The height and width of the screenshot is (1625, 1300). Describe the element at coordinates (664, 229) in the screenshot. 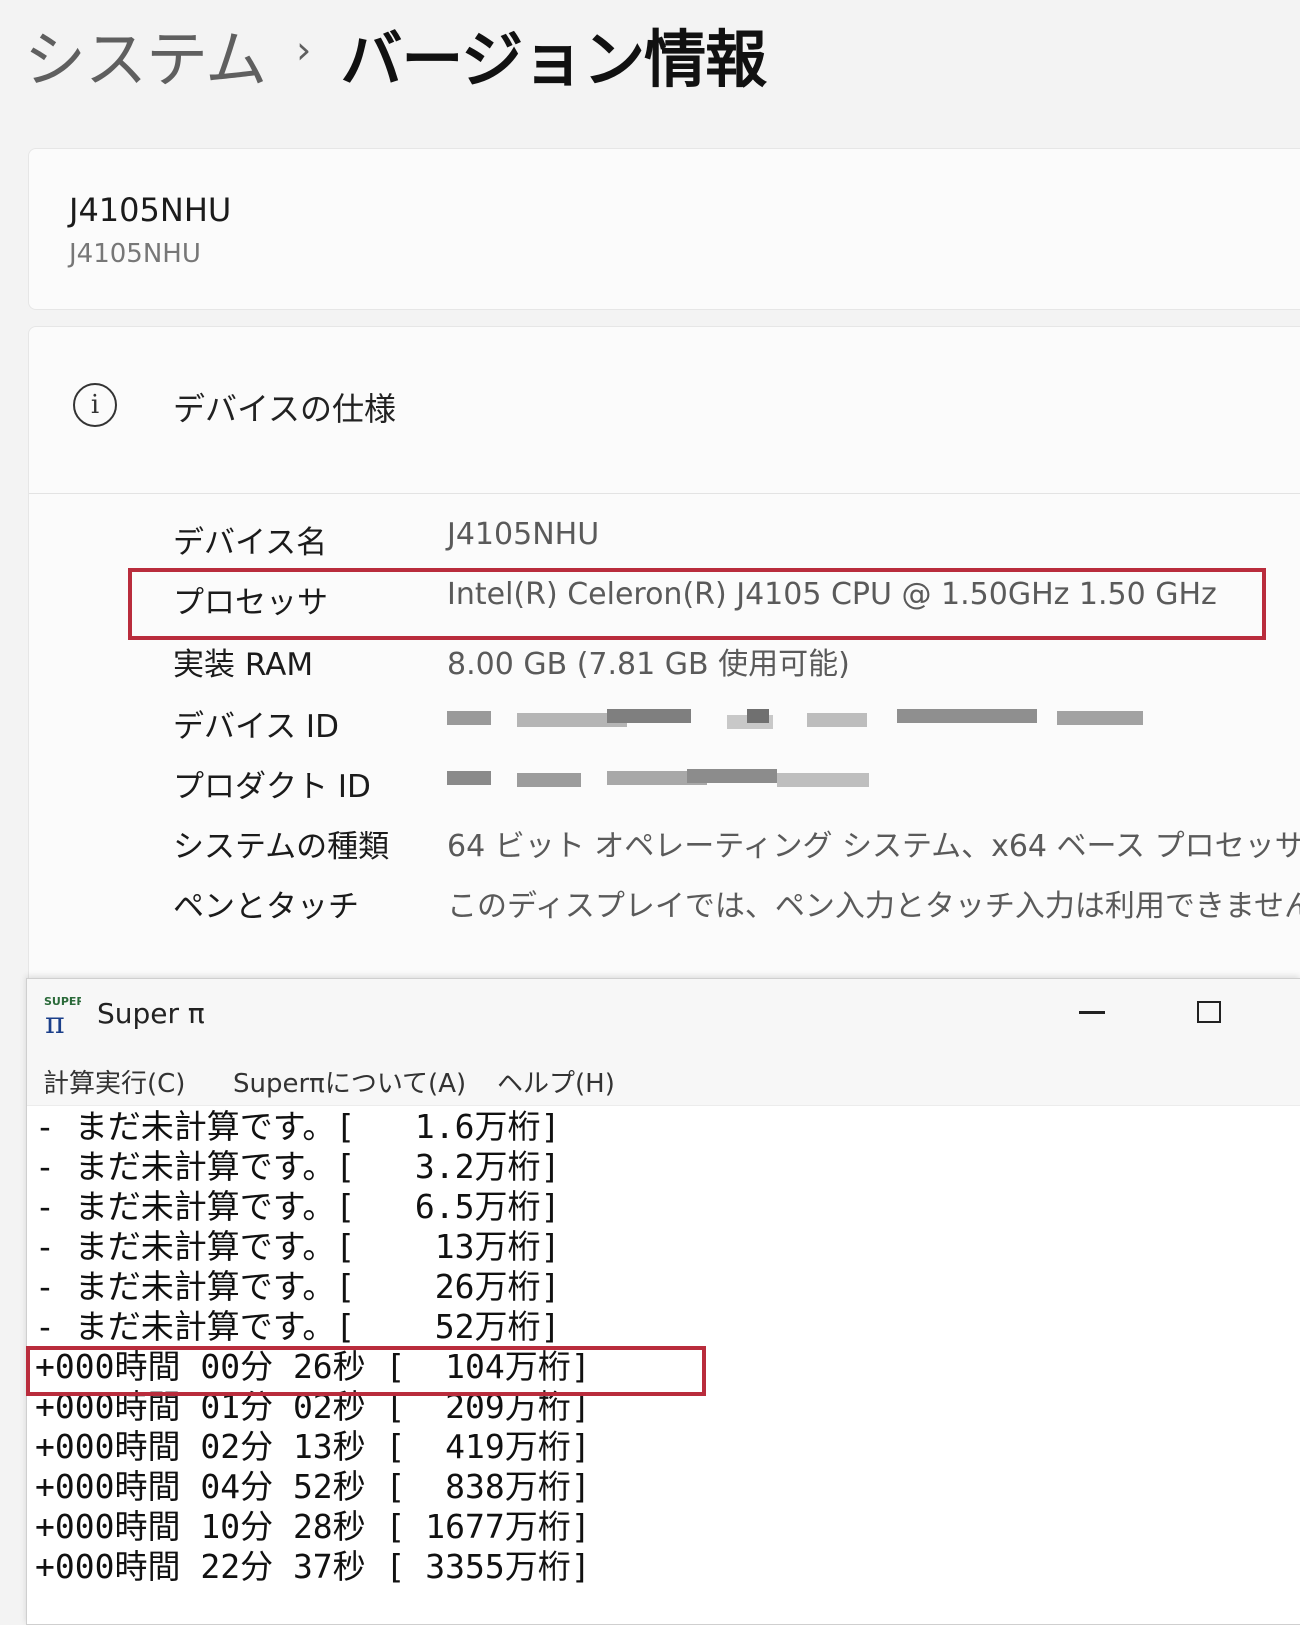

I see `device-name-card: J4105NHU J4105NHU` at that location.